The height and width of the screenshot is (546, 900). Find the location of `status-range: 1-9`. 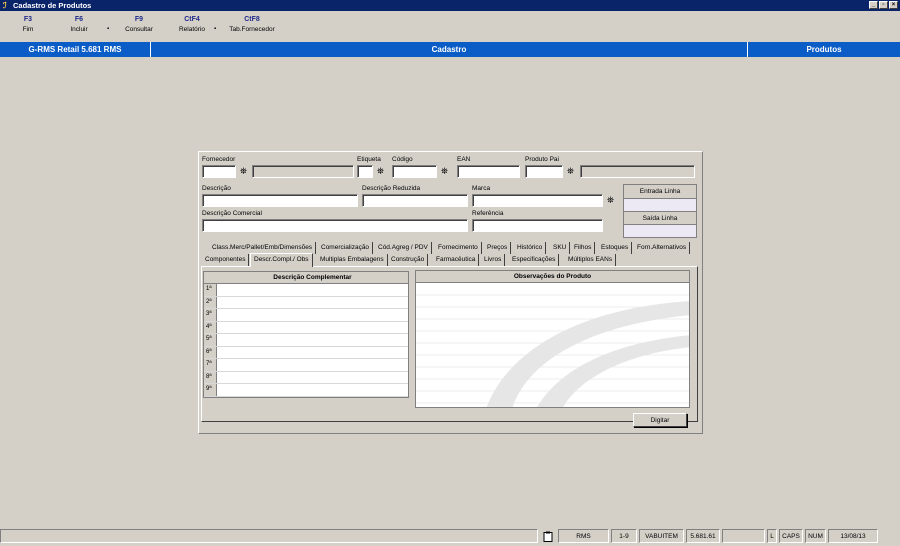

status-range: 1-9 is located at coordinates (624, 536).